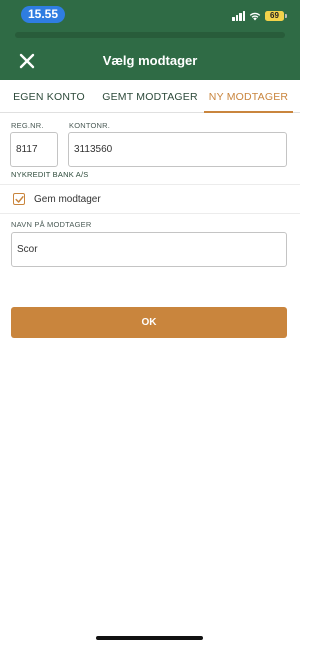 This screenshot has width=320, height=647. What do you see at coordinates (150, 199) in the screenshot?
I see `save-recipient-toggle: Gem modtager` at bounding box center [150, 199].